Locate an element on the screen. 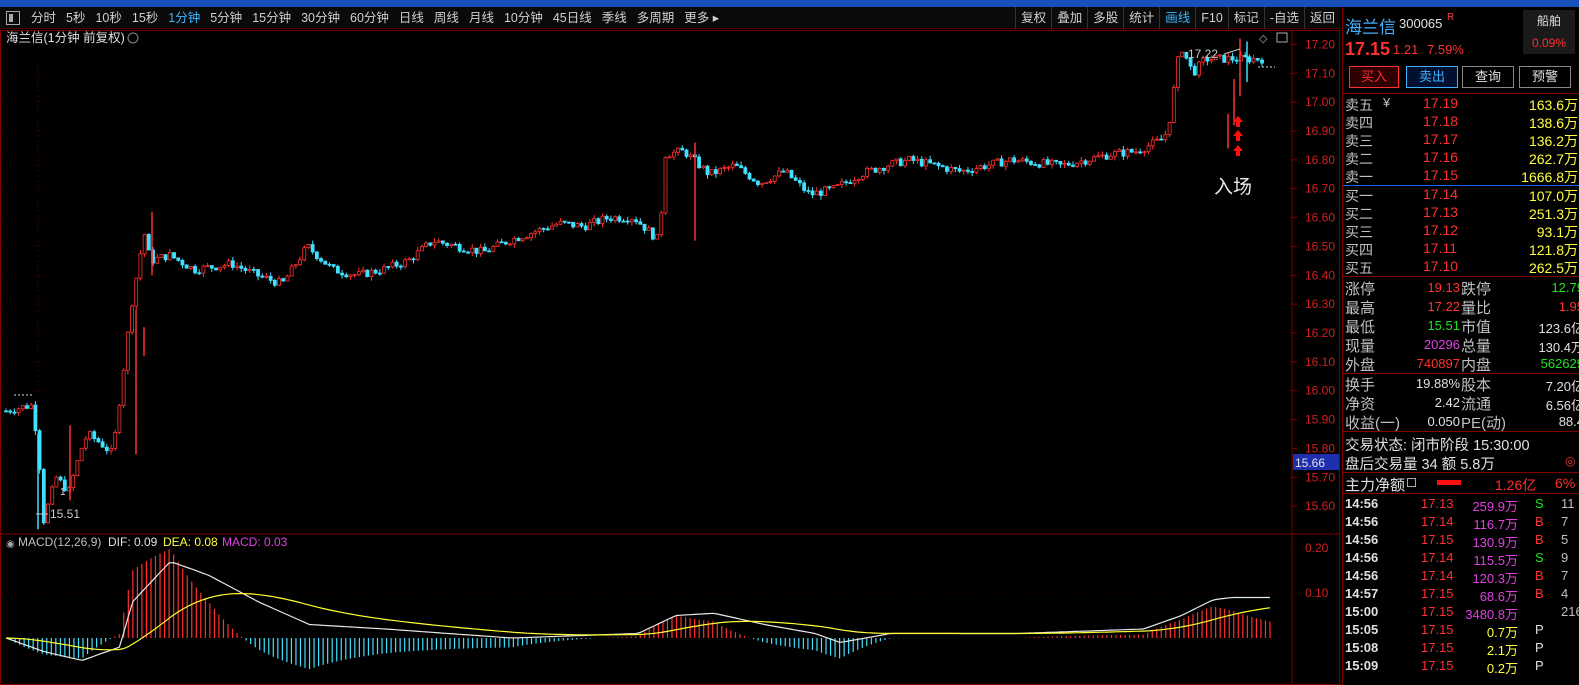 The width and height of the screenshot is (1579, 685). stat-value: 562629 is located at coordinates (1559, 363).